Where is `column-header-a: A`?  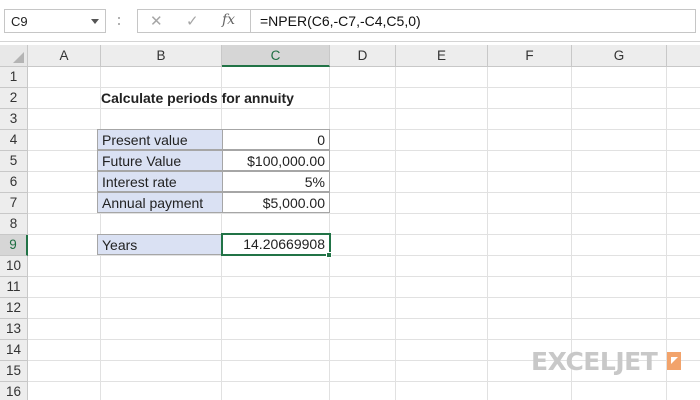
column-header-a: A is located at coordinates (64, 56).